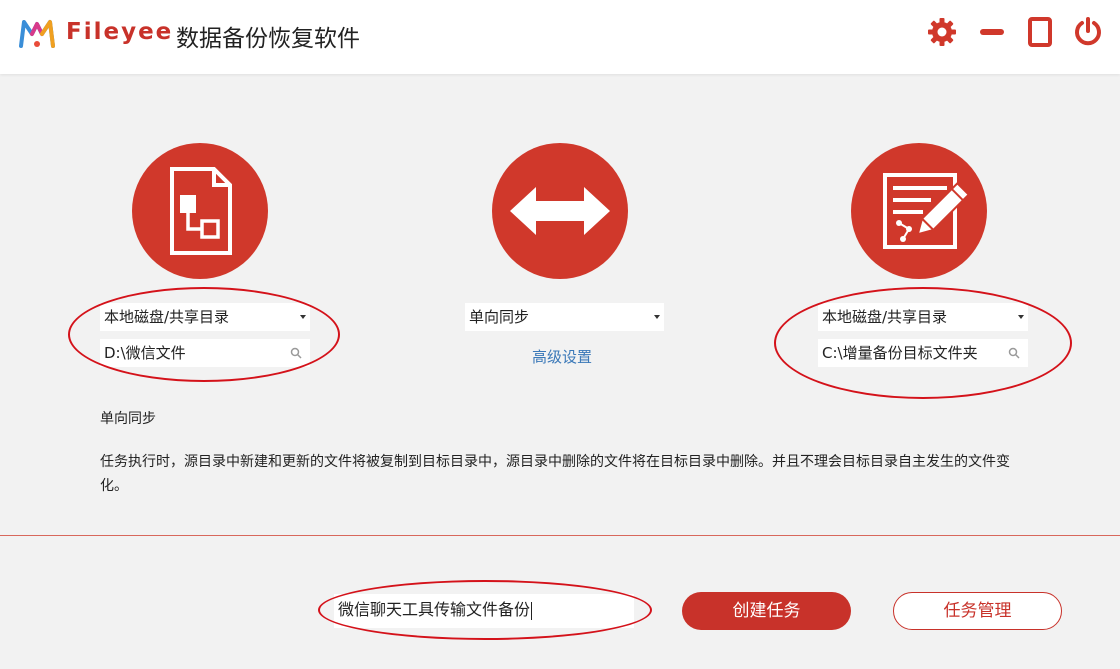 This screenshot has width=1120, height=669. Describe the element at coordinates (900, 353) in the screenshot. I see `target-path-value: C:\增量备份目标文件夹` at that location.